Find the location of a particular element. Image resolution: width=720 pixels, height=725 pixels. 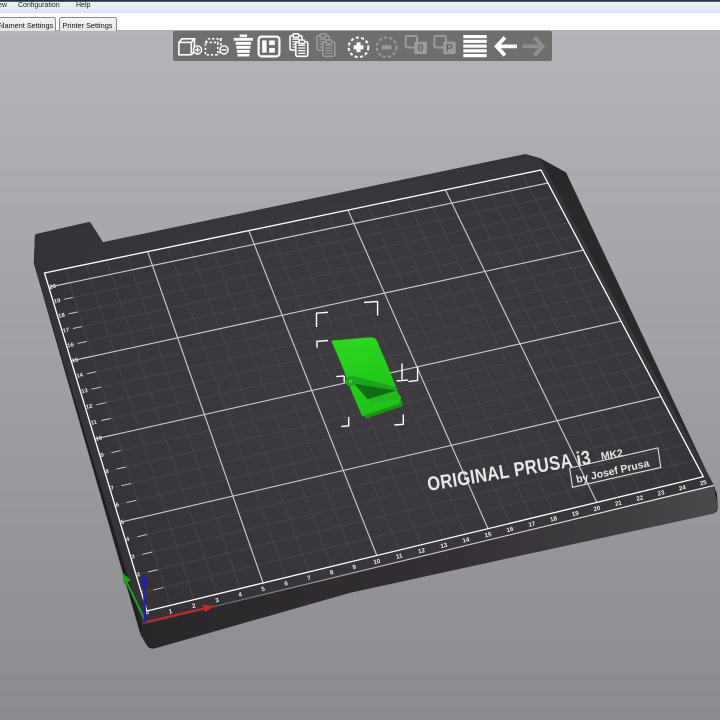

svg-text: 0 is located at coordinates (421, 49).